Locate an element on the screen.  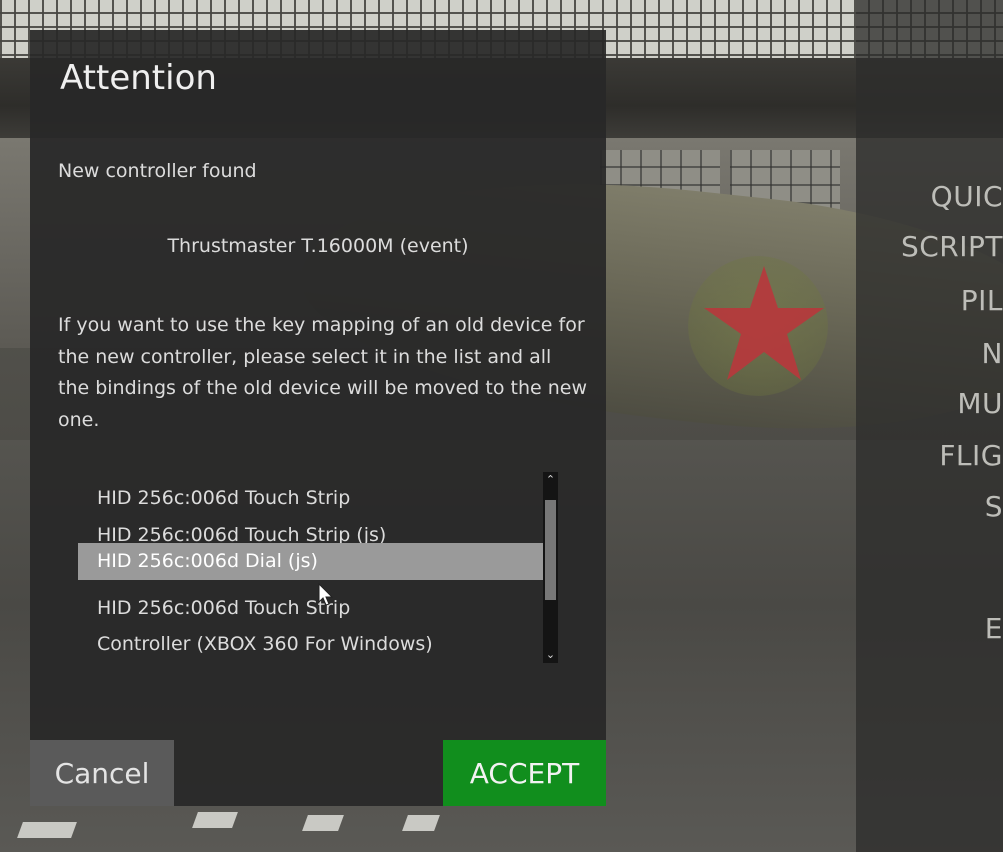
dialog-title: Attention is located at coordinates (138, 78).